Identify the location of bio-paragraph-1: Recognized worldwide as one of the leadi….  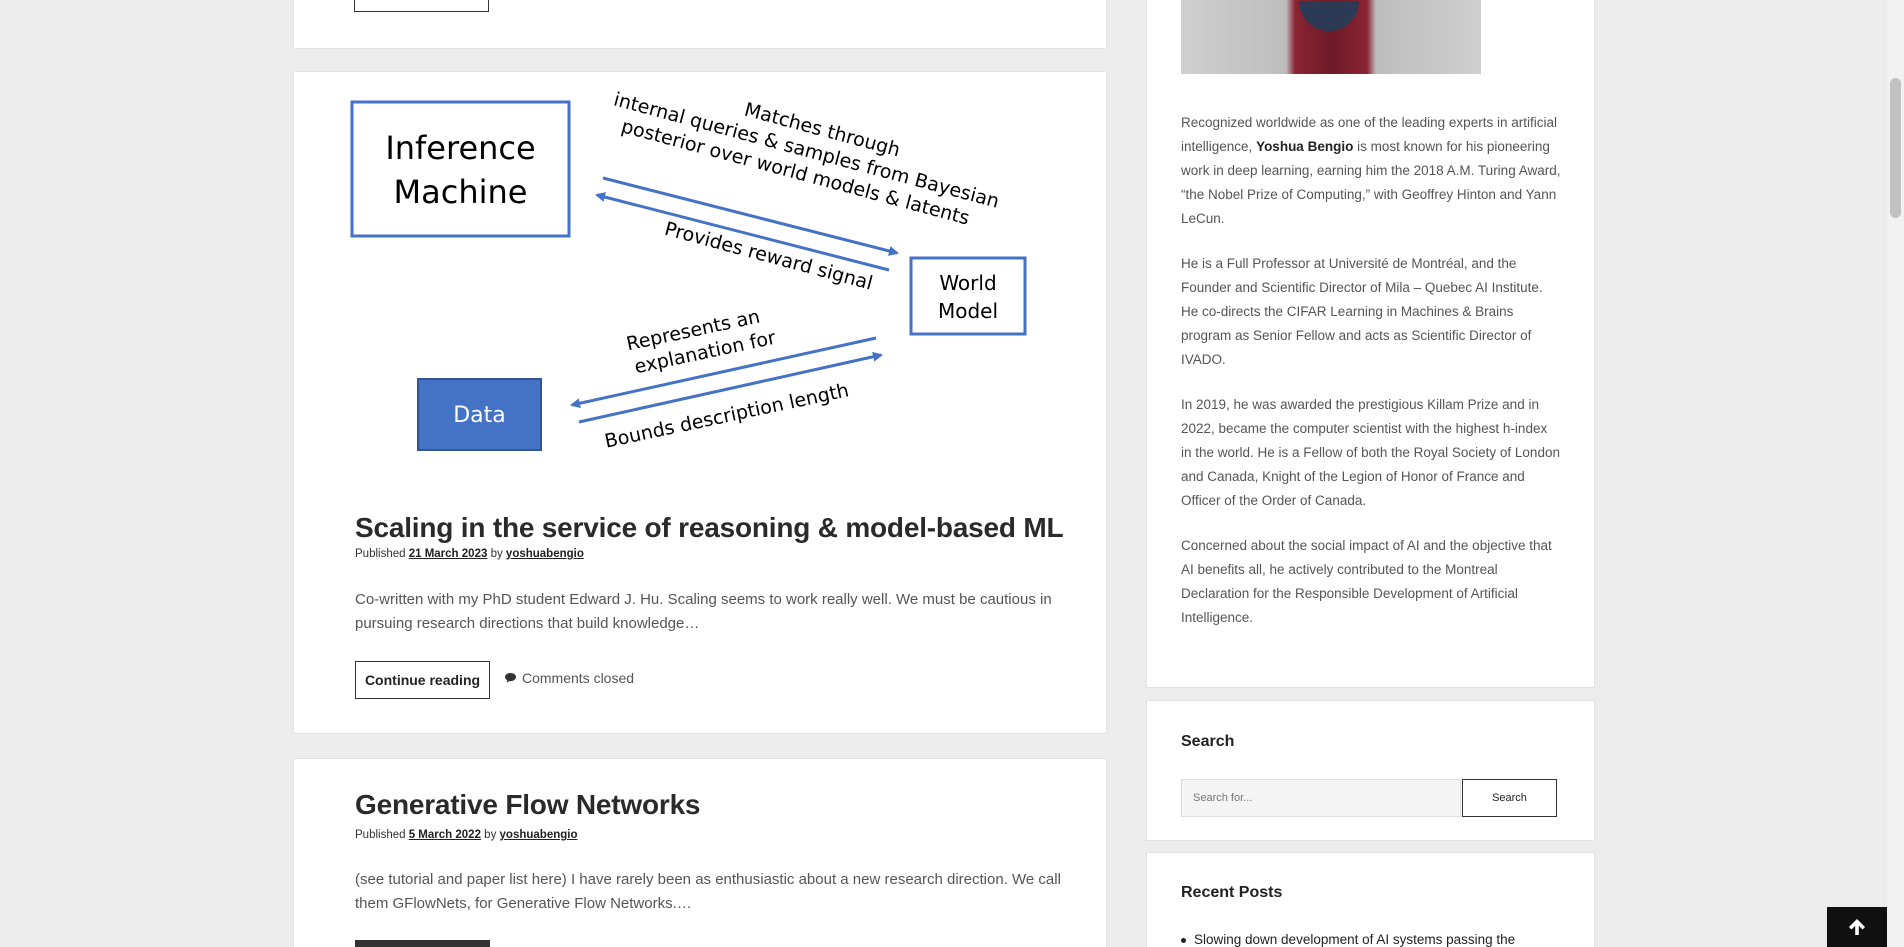
(1371, 170).